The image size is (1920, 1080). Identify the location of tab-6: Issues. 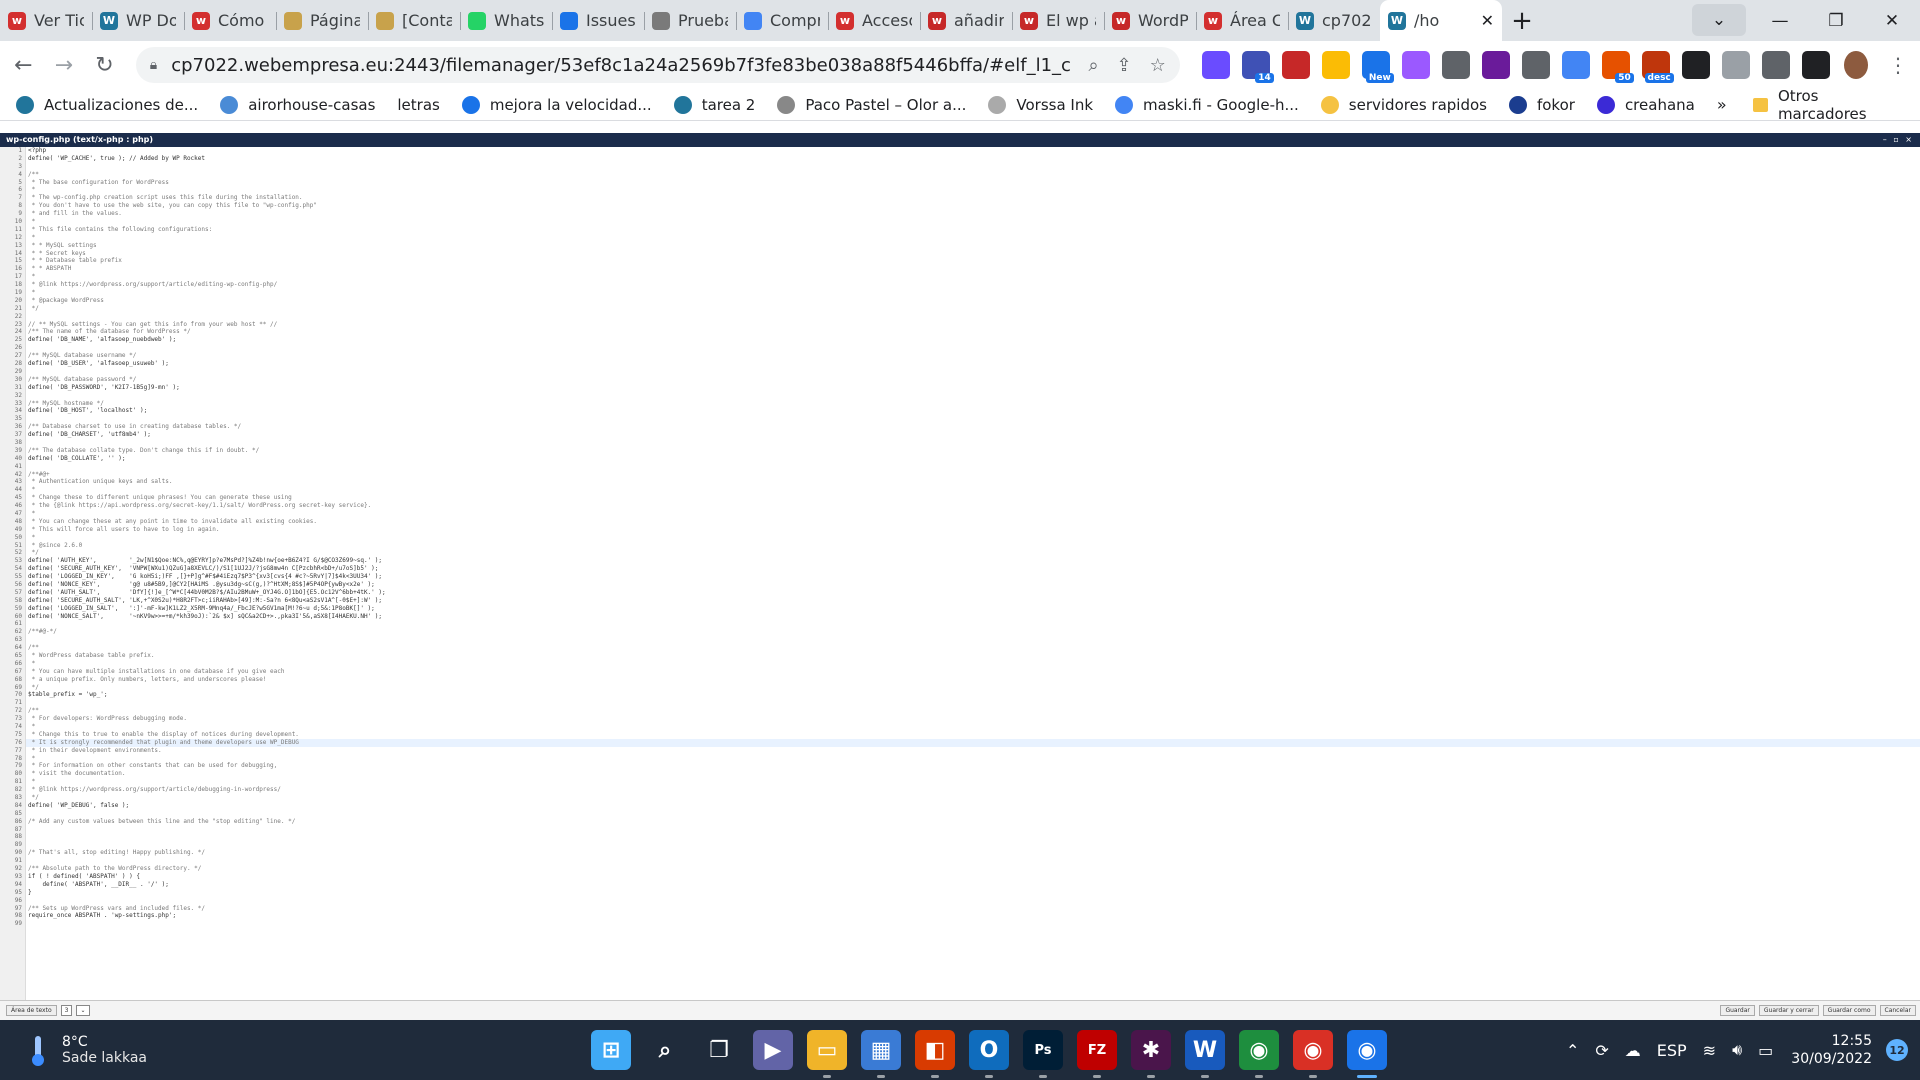
(598, 20).